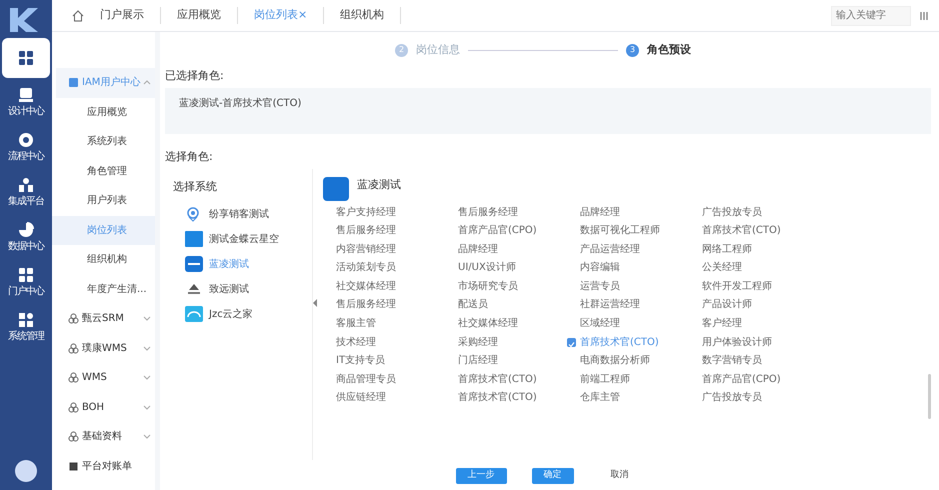  I want to click on step-number: 2, so click(401, 50).